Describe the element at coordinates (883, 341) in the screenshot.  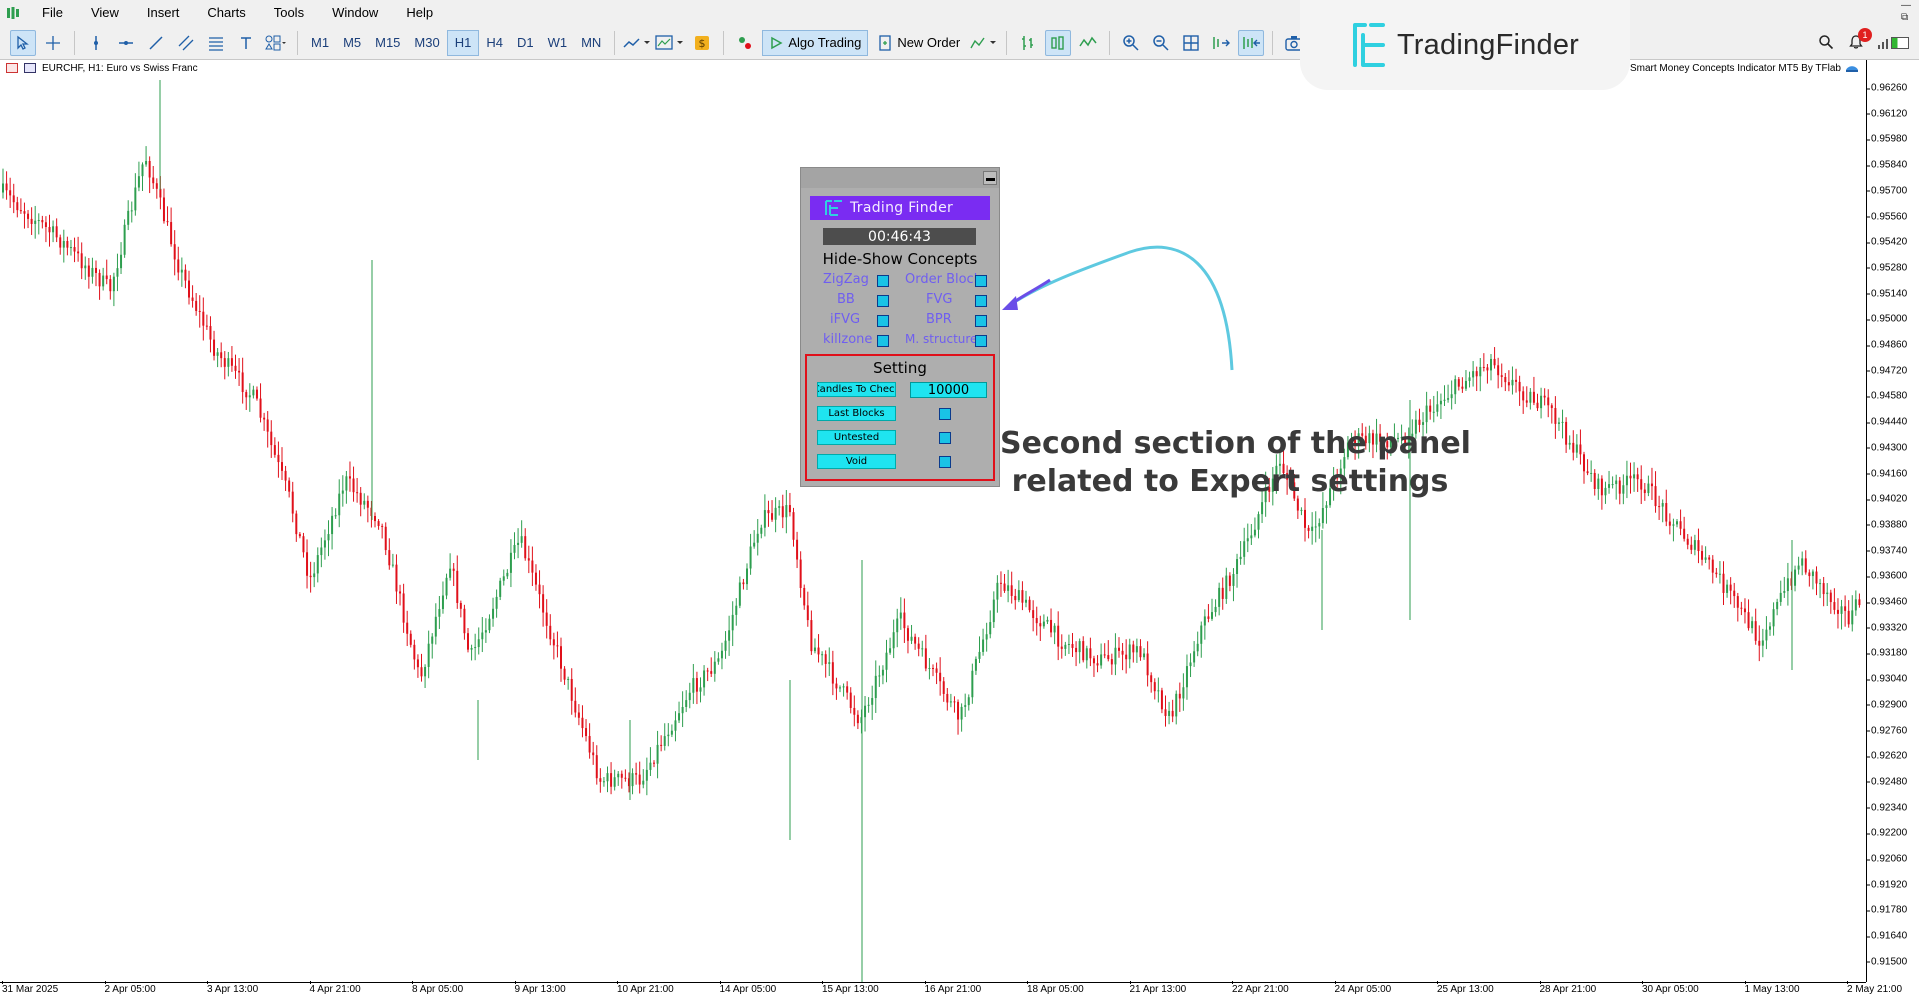
I see `killzone-checkbox` at that location.